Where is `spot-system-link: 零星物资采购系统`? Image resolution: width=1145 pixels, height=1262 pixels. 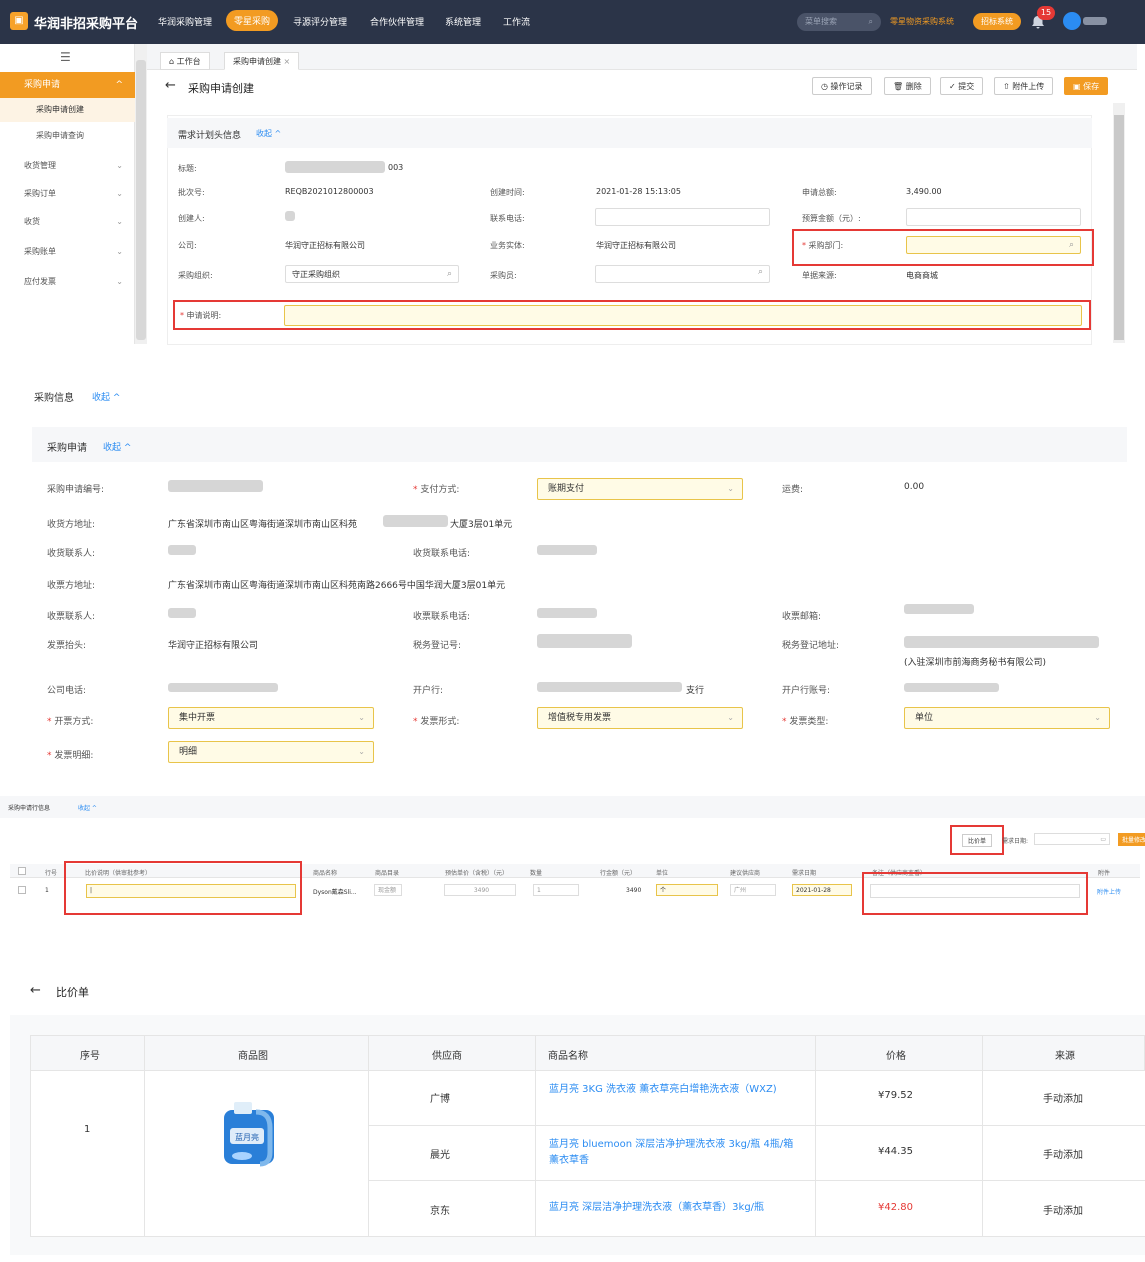 spot-system-link: 零星物资采购系统 is located at coordinates (922, 21).